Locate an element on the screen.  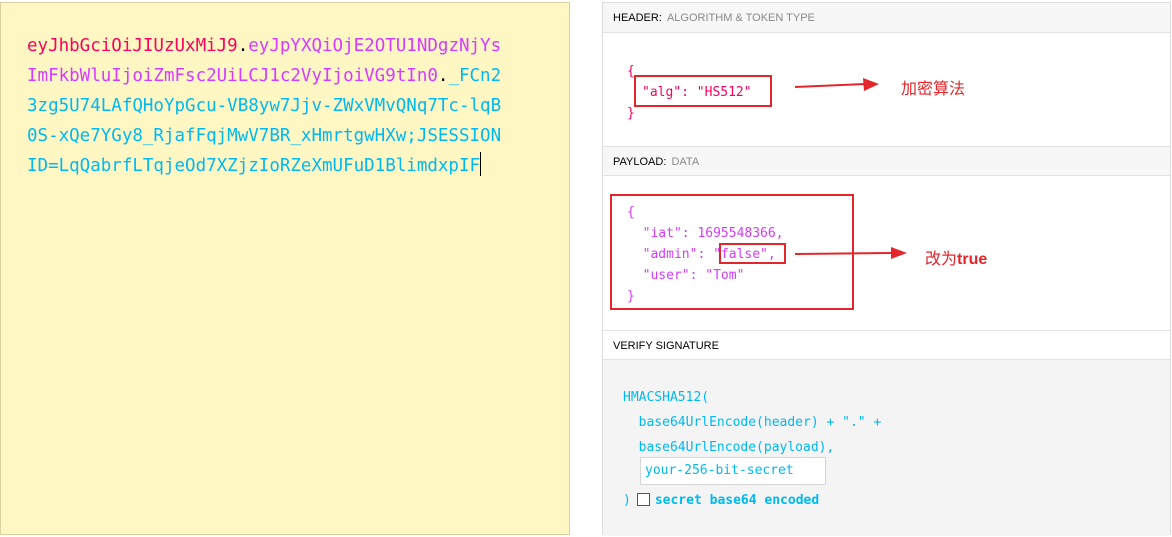
admin-annotation: 改为true is located at coordinates (956, 257).